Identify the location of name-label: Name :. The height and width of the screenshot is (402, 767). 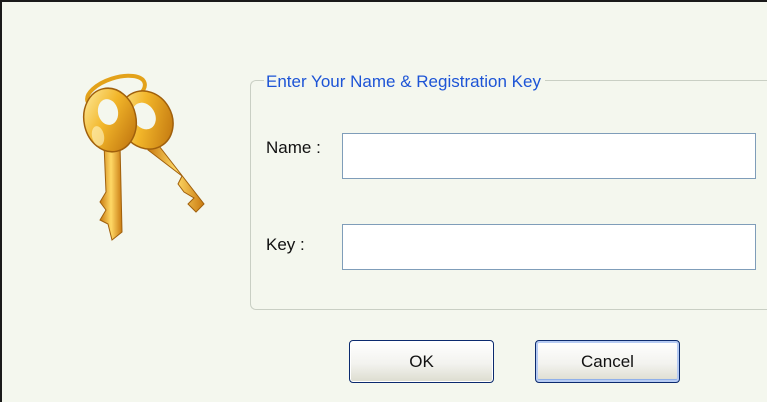
(293, 147).